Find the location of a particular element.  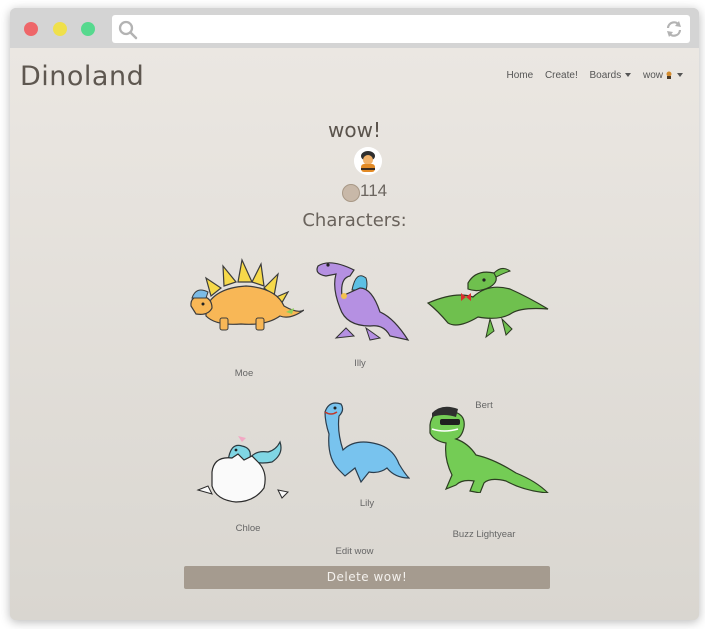

top-nav: Home Create! Boards wow is located at coordinates (590, 75).